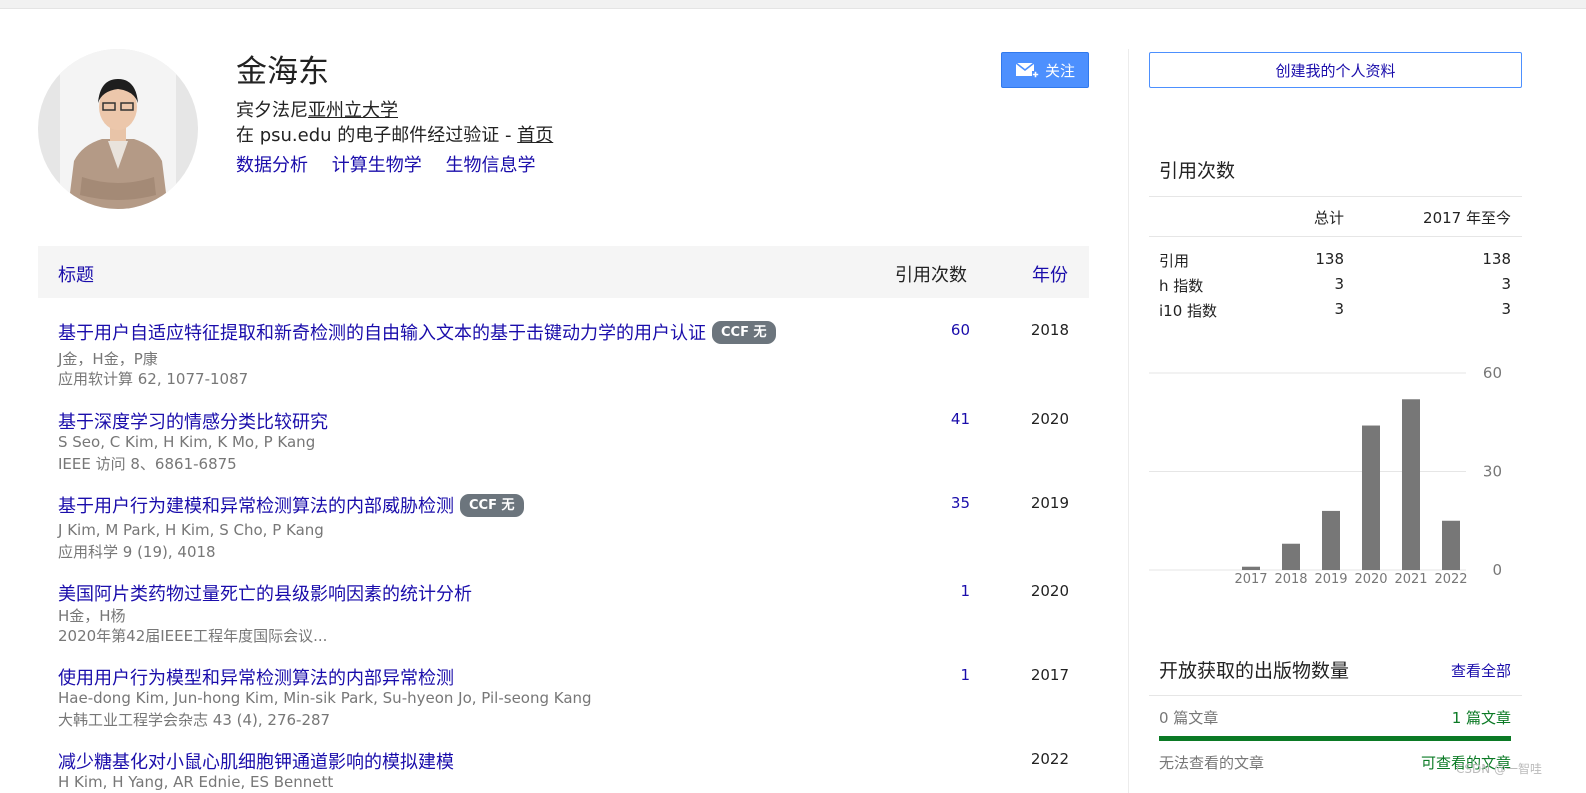  Describe the element at coordinates (563, 272) in the screenshot. I see `publications-header: 标题 引用次数 年份` at that location.